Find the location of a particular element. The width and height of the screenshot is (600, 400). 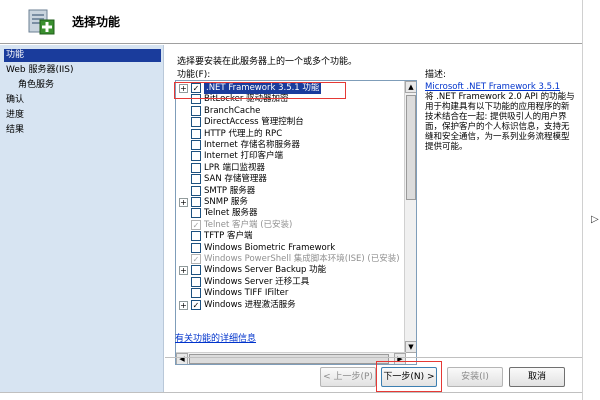

page-title: 选择功能 is located at coordinates (96, 22).